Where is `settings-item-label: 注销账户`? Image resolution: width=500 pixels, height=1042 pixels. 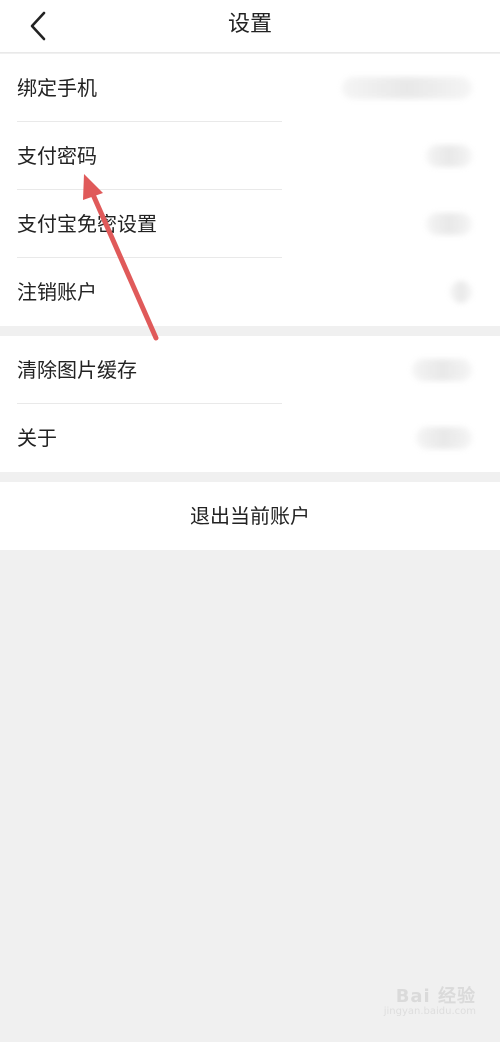
settings-item-label: 注销账户 is located at coordinates (57, 292).